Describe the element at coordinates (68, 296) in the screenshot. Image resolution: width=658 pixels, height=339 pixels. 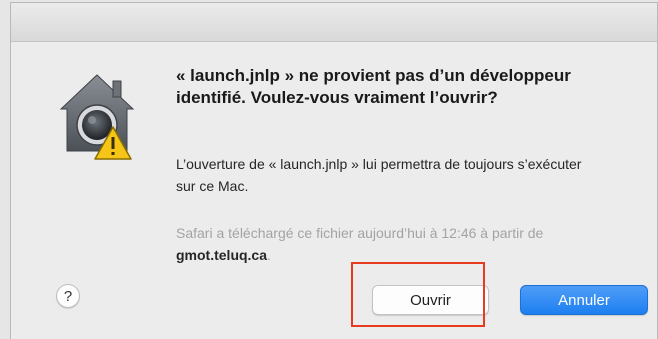
I see `help-button: ?` at that location.